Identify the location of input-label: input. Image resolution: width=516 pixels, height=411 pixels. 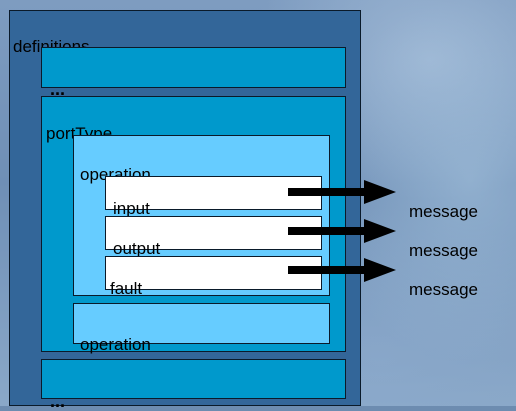
(131, 208).